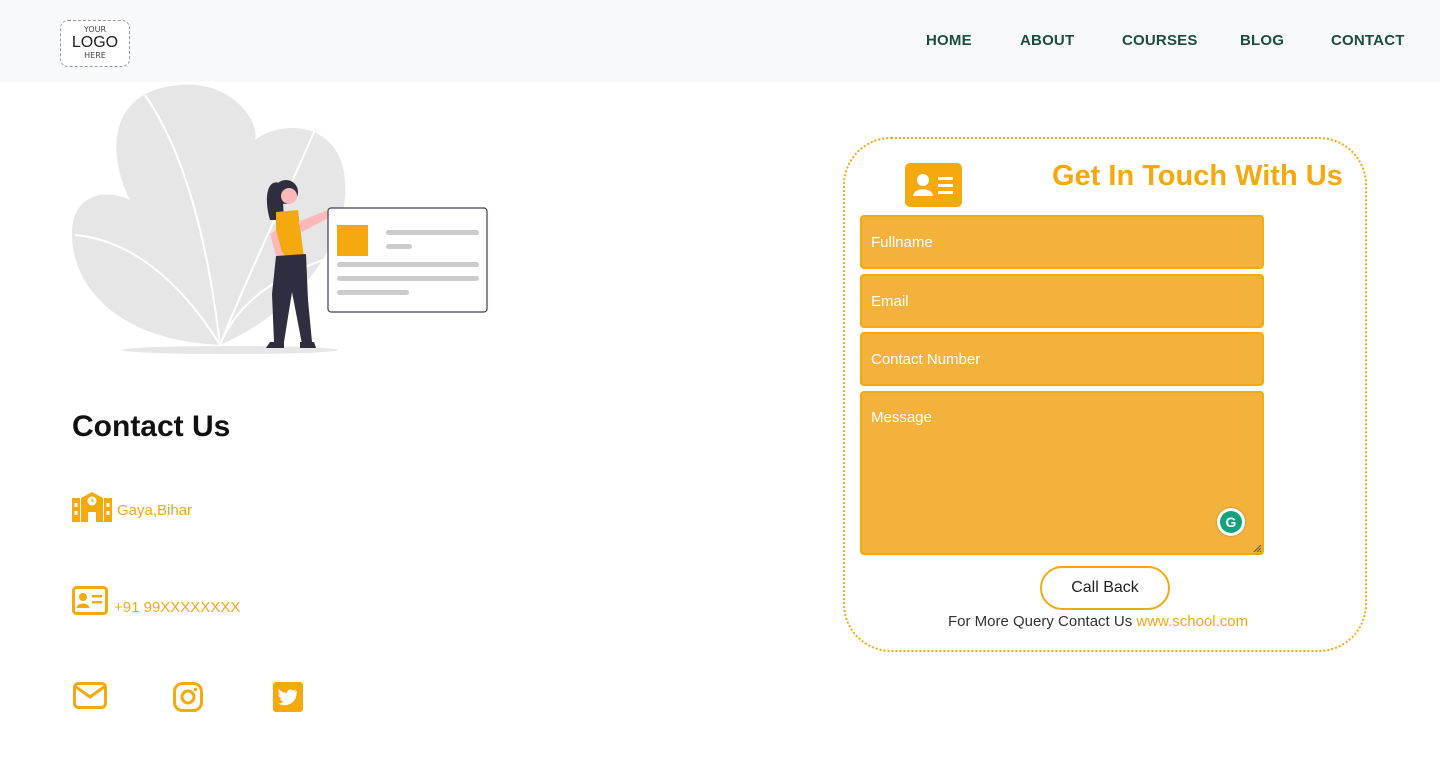 This screenshot has width=1440, height=757. What do you see at coordinates (1160, 40) in the screenshot?
I see `nav-courses: COURSES` at bounding box center [1160, 40].